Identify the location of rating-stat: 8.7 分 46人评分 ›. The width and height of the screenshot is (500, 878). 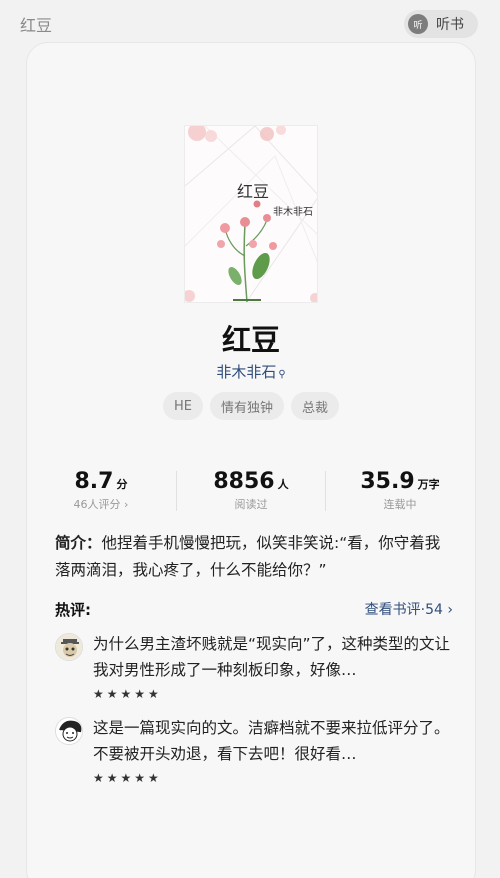
(101, 490).